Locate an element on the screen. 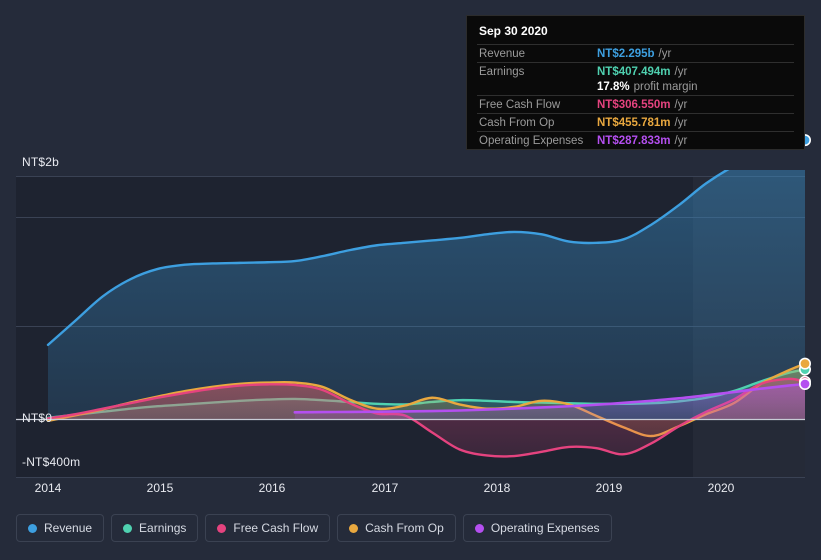 The width and height of the screenshot is (821, 560). x-axis-tick-2020: 2020 is located at coordinates (721, 488).